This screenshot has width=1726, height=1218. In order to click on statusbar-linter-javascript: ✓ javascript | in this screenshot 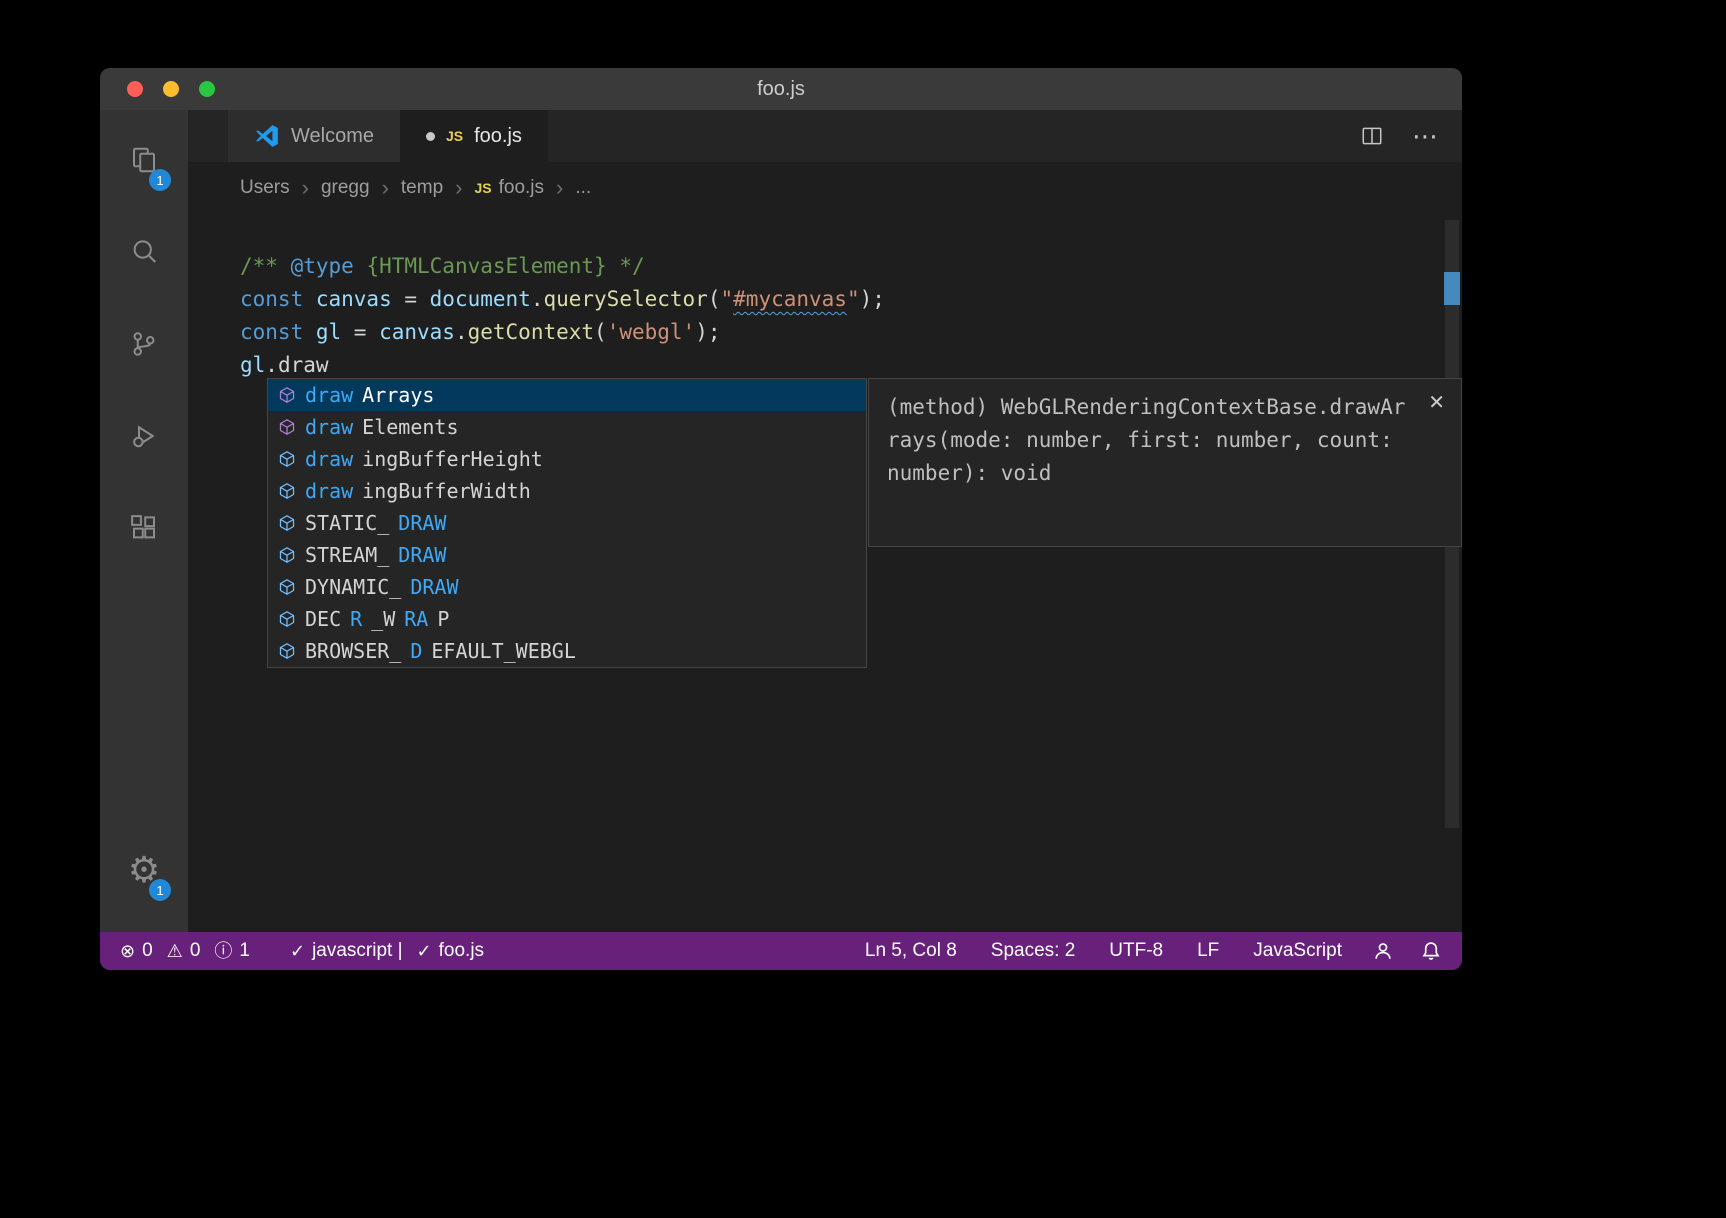, I will do `click(346, 951)`.